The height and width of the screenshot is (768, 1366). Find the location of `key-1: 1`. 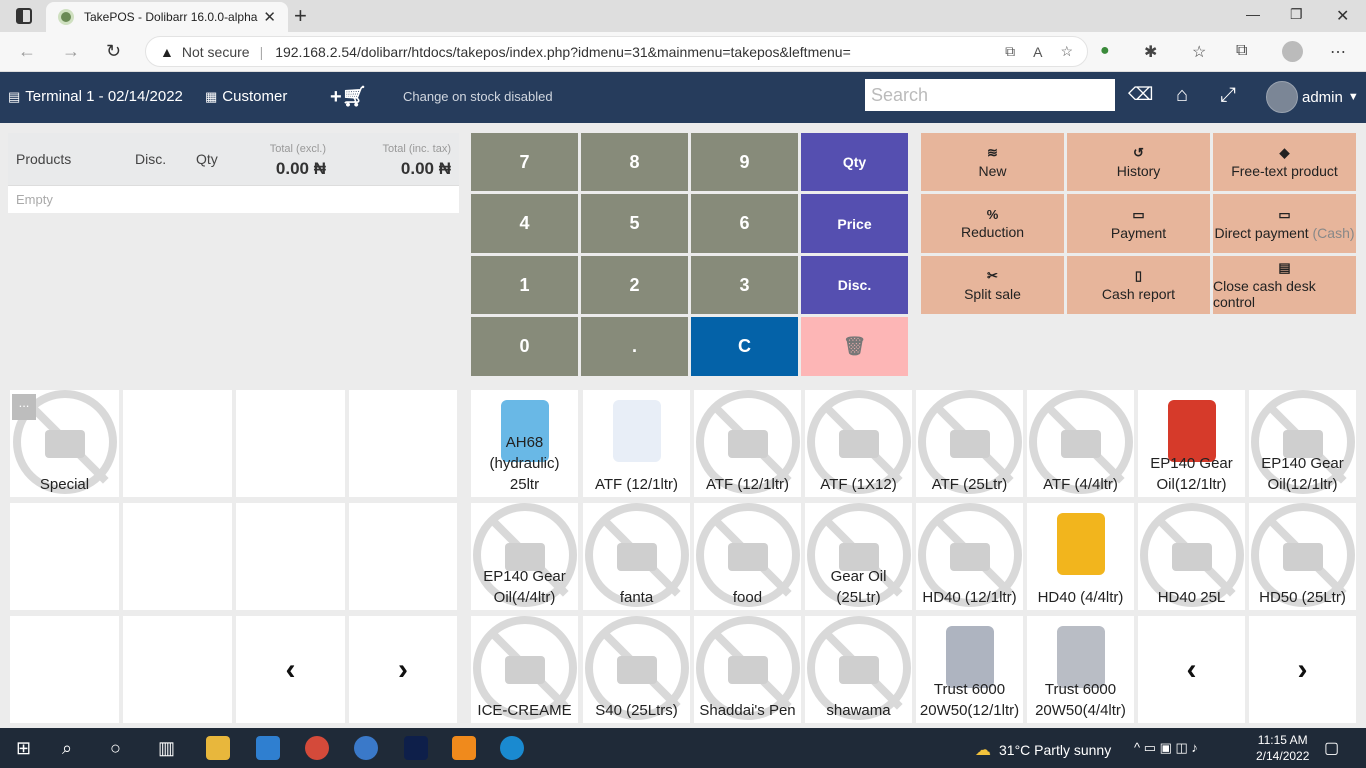

key-1: 1 is located at coordinates (524, 285).